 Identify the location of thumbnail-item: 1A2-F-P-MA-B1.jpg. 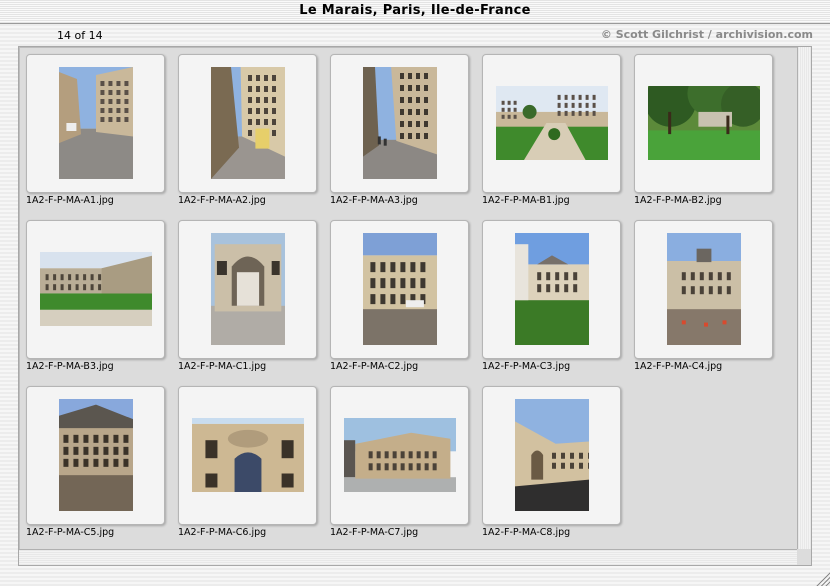
(551, 128).